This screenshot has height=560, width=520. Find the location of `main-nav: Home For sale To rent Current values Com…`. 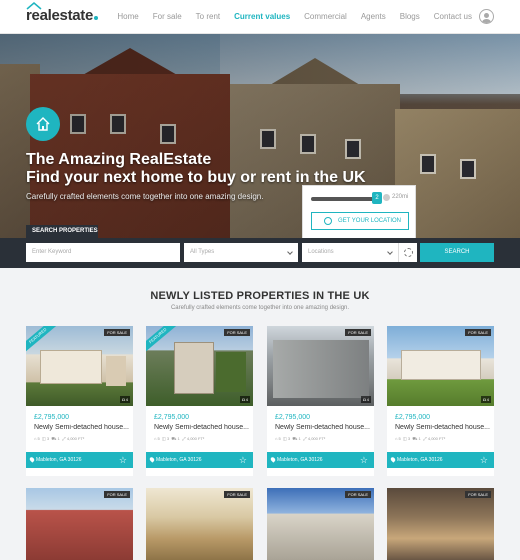

main-nav: Home For sale To rent Current values Com… is located at coordinates (287, 16).